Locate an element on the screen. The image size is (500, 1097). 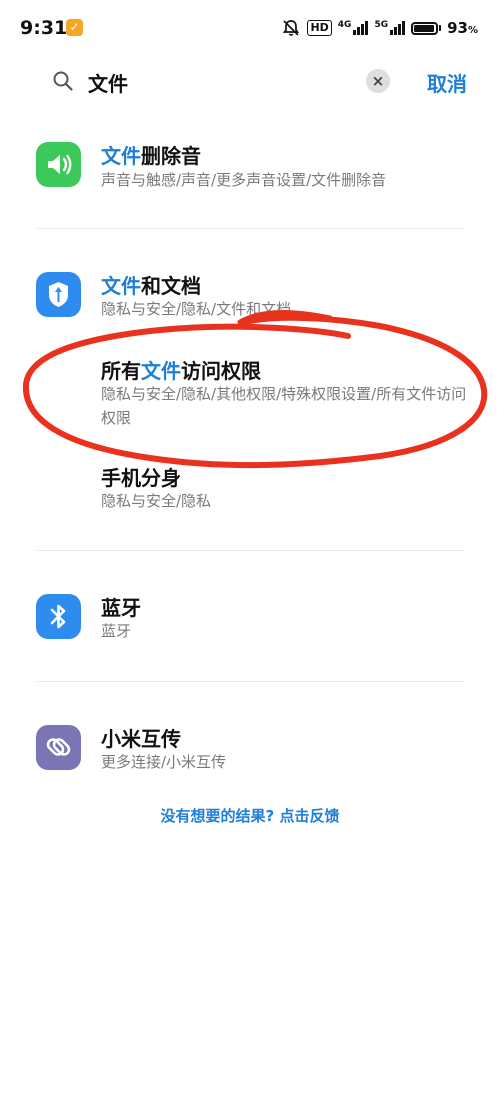
result-file-delete-sound: 文件删除音 声音与触感/声音/更多声音设置/文件删除音 is located at coordinates (250, 175).